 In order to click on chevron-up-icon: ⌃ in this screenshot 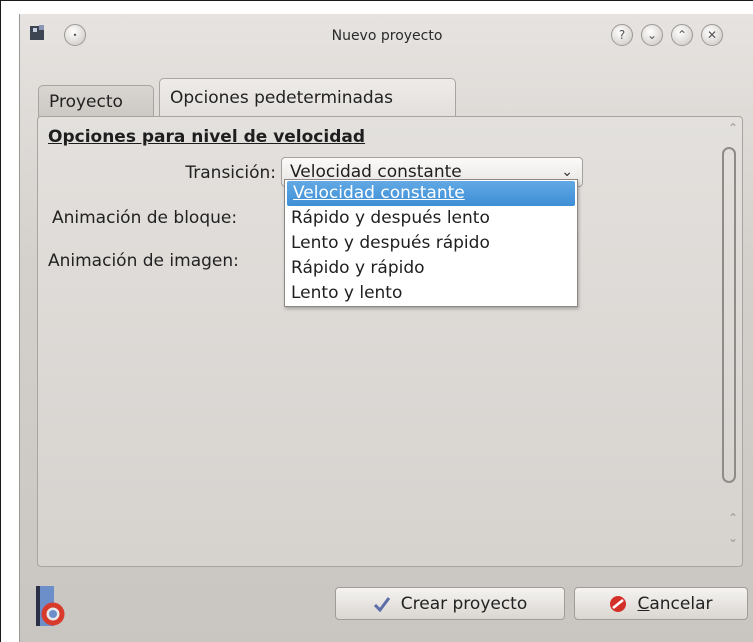, I will do `click(682, 35)`.